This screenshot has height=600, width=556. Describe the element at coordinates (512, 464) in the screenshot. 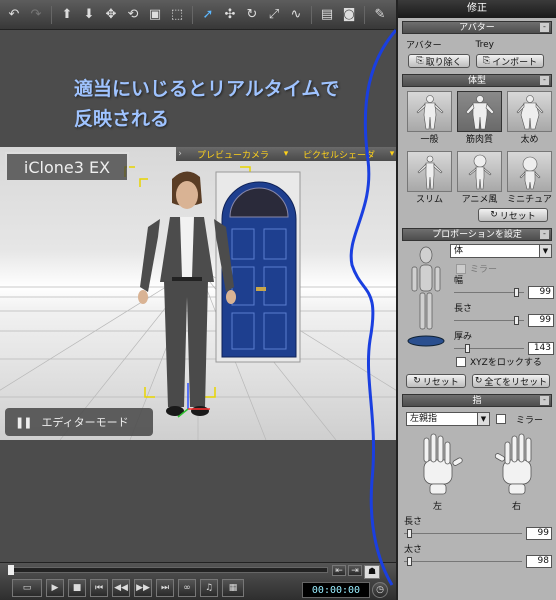

I see `right-hand-icon` at that location.